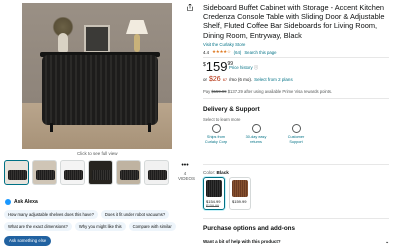 This screenshot has height=250, width=393. What do you see at coordinates (260, 52) in the screenshot?
I see `search-page-link: Search this page` at bounding box center [260, 52].